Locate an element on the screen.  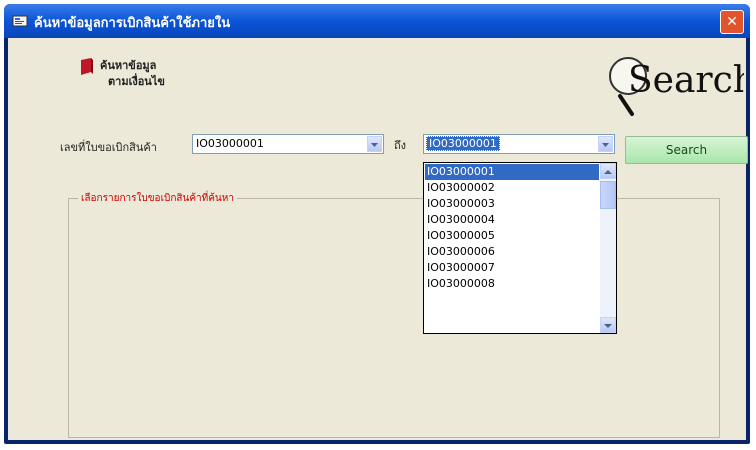
search-logo-text: Search is located at coordinates (686, 80).